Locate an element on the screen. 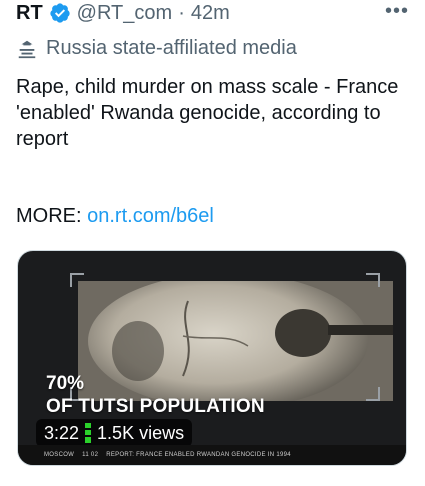 The image size is (425, 486). tweet-timestamp: 42m is located at coordinates (210, 13).